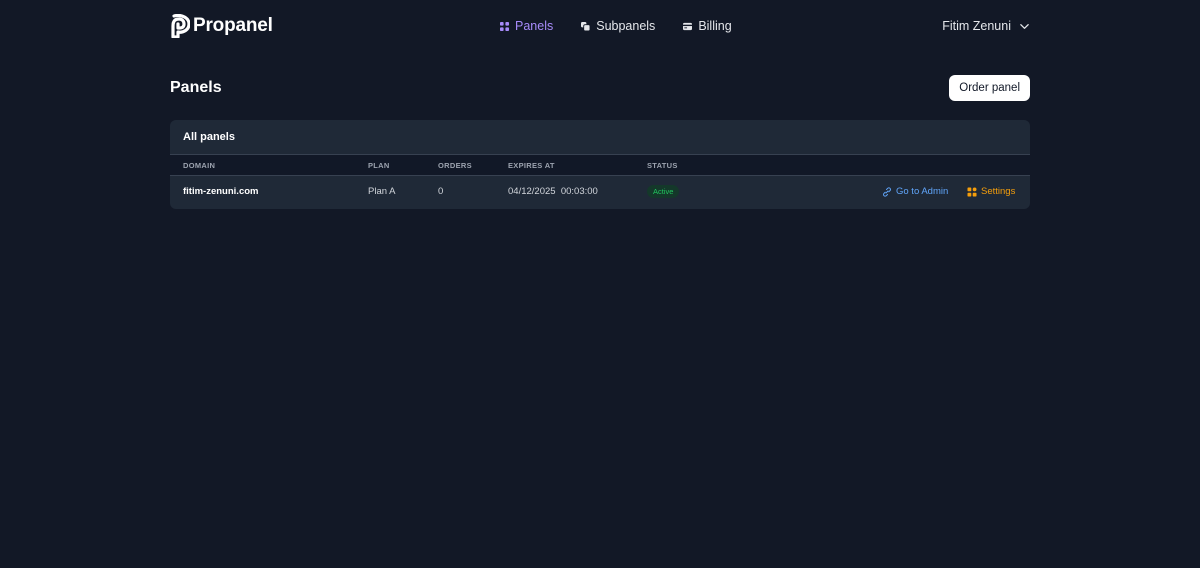 The height and width of the screenshot is (568, 1200). Describe the element at coordinates (976, 26) in the screenshot. I see `user-name: Fitim Zenuni` at that location.